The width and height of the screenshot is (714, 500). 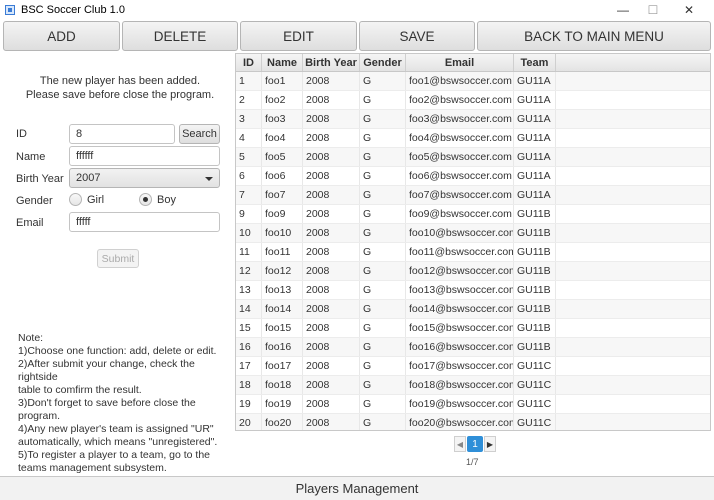 I want to click on cell-name: foo19, so click(x=282, y=404).